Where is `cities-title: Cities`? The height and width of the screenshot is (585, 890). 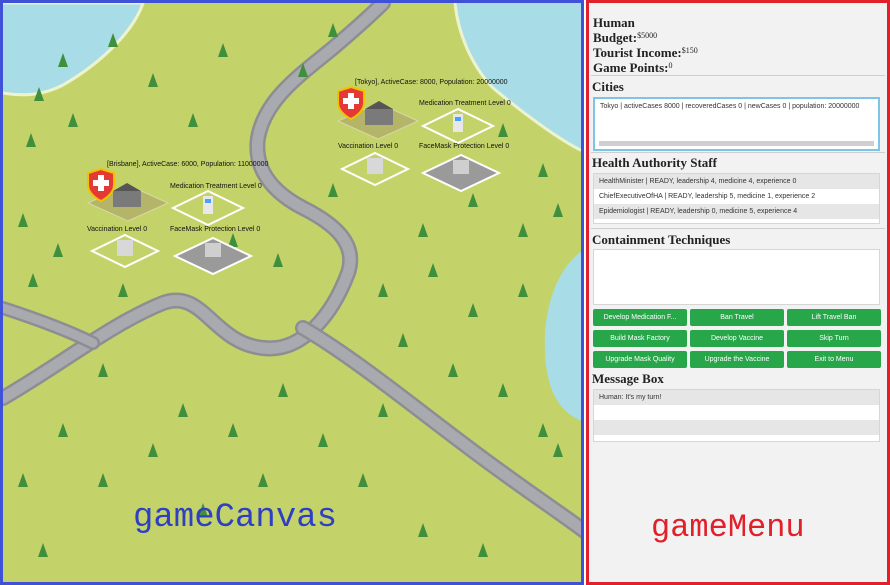
cities-title: Cities is located at coordinates (608, 86).